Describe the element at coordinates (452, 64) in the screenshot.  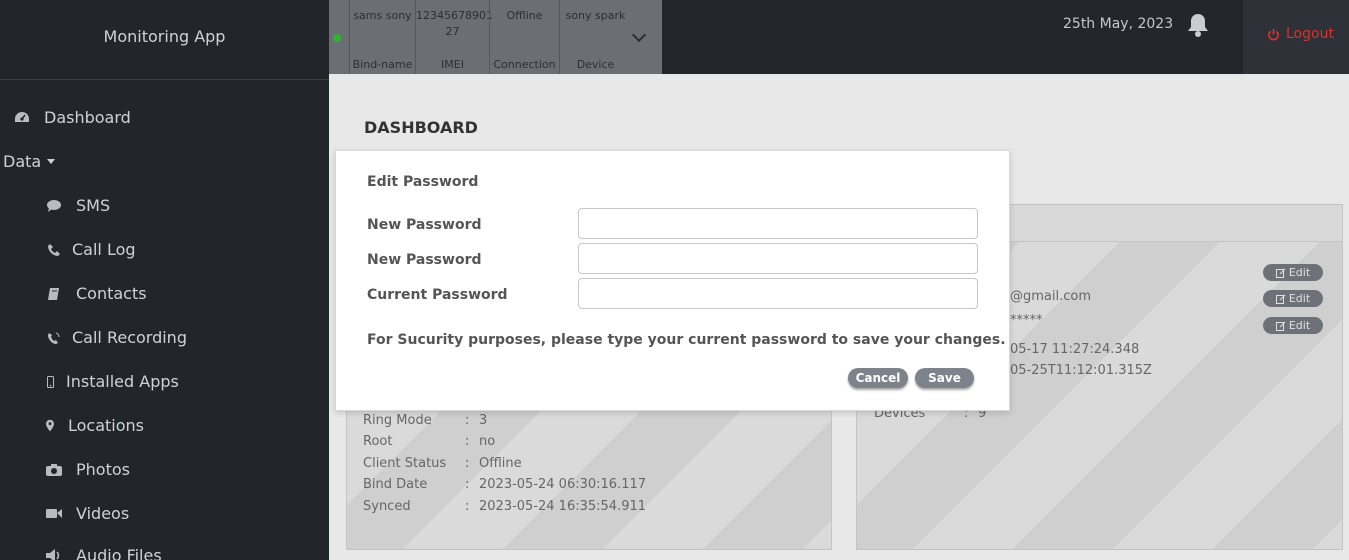
I see `imei-header: IMEI` at that location.